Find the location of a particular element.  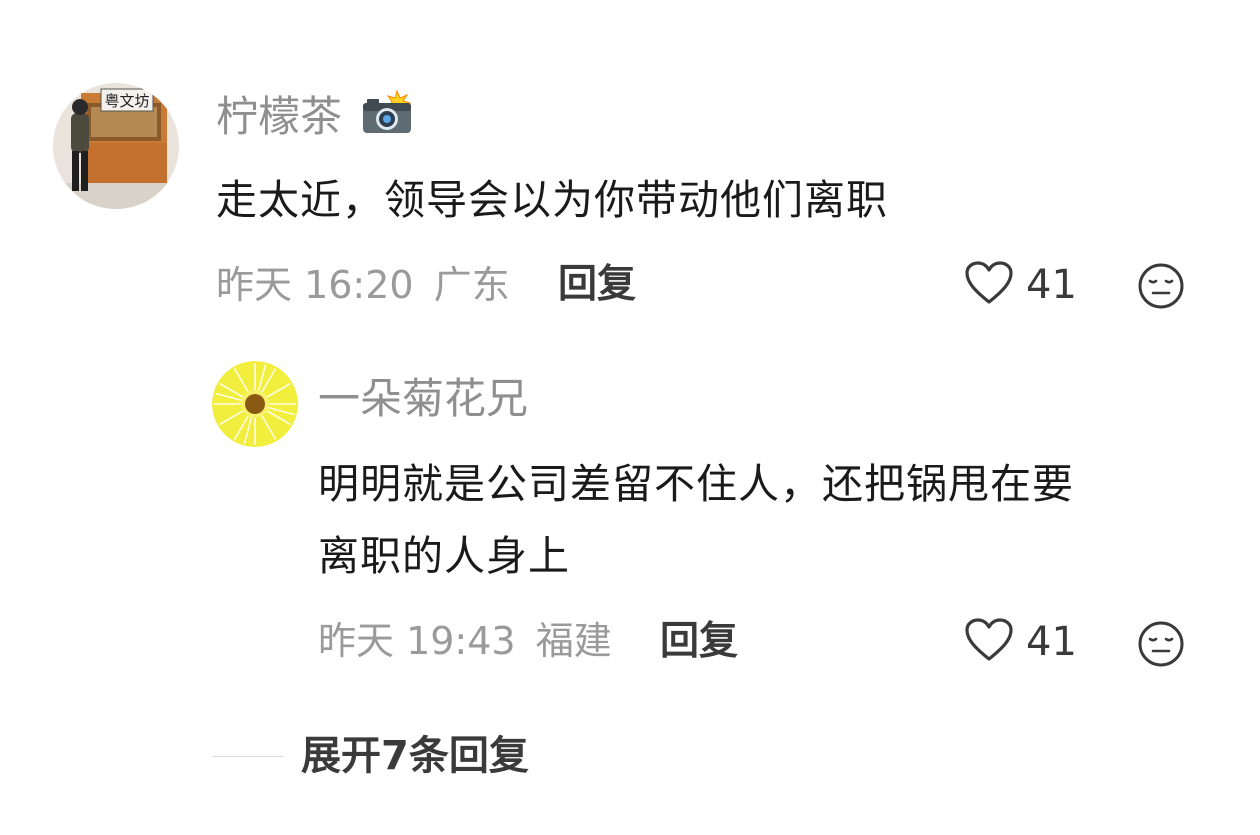

reply-reply-button: 回复 is located at coordinates (699, 641).